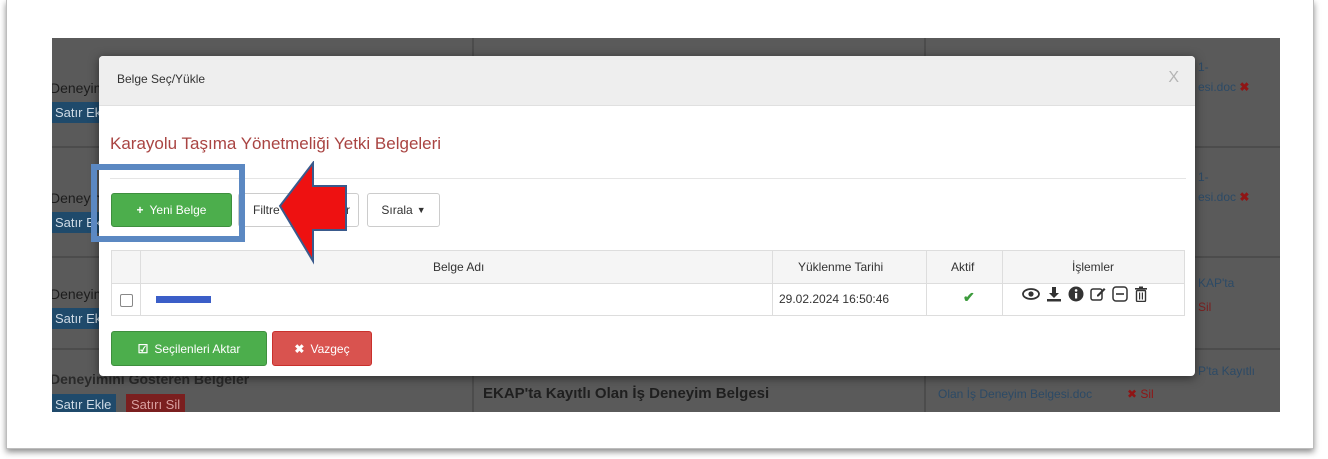 The height and width of the screenshot is (459, 1328). I want to click on cancel-label: Vazgeç, so click(330, 348).